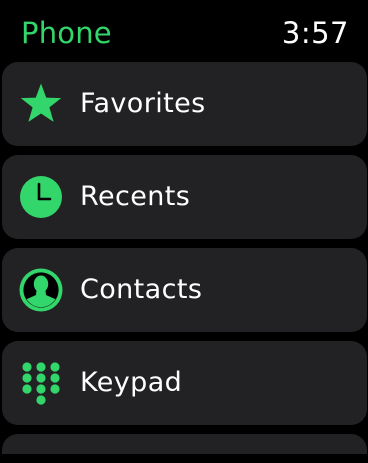 The height and width of the screenshot is (463, 368). What do you see at coordinates (131, 382) in the screenshot?
I see `menu-item-label: Keypad` at bounding box center [131, 382].